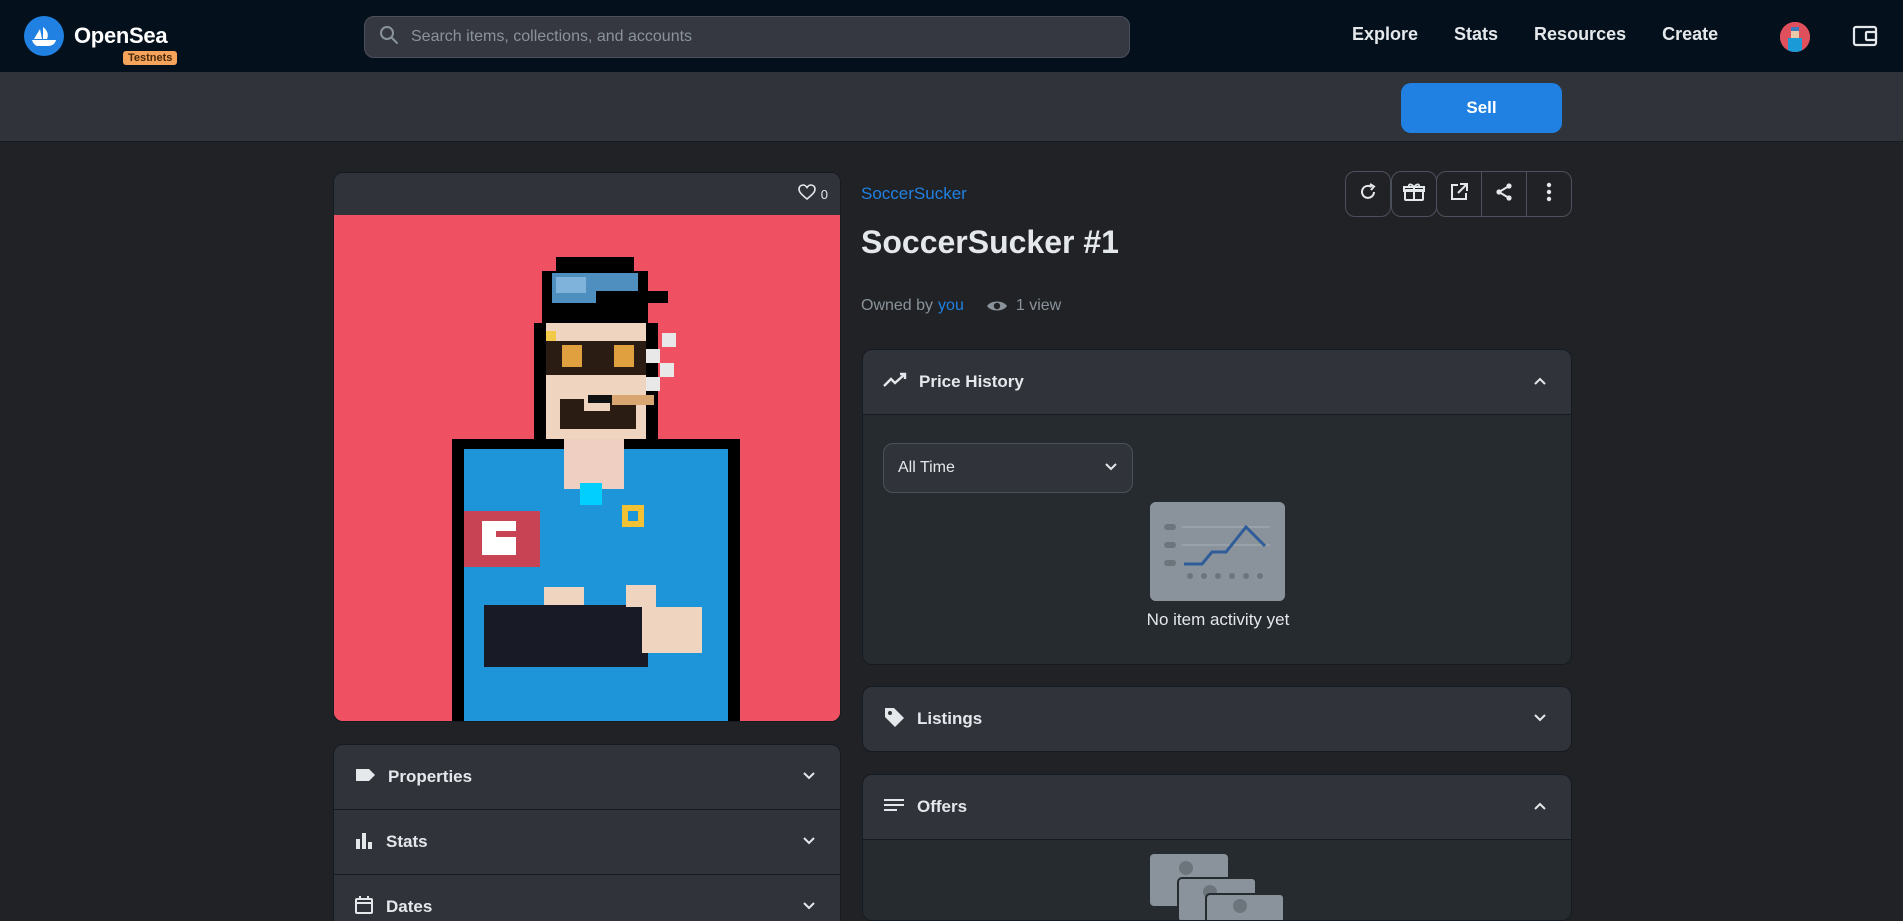 This screenshot has width=1903, height=921. I want to click on search-bar, so click(747, 37).